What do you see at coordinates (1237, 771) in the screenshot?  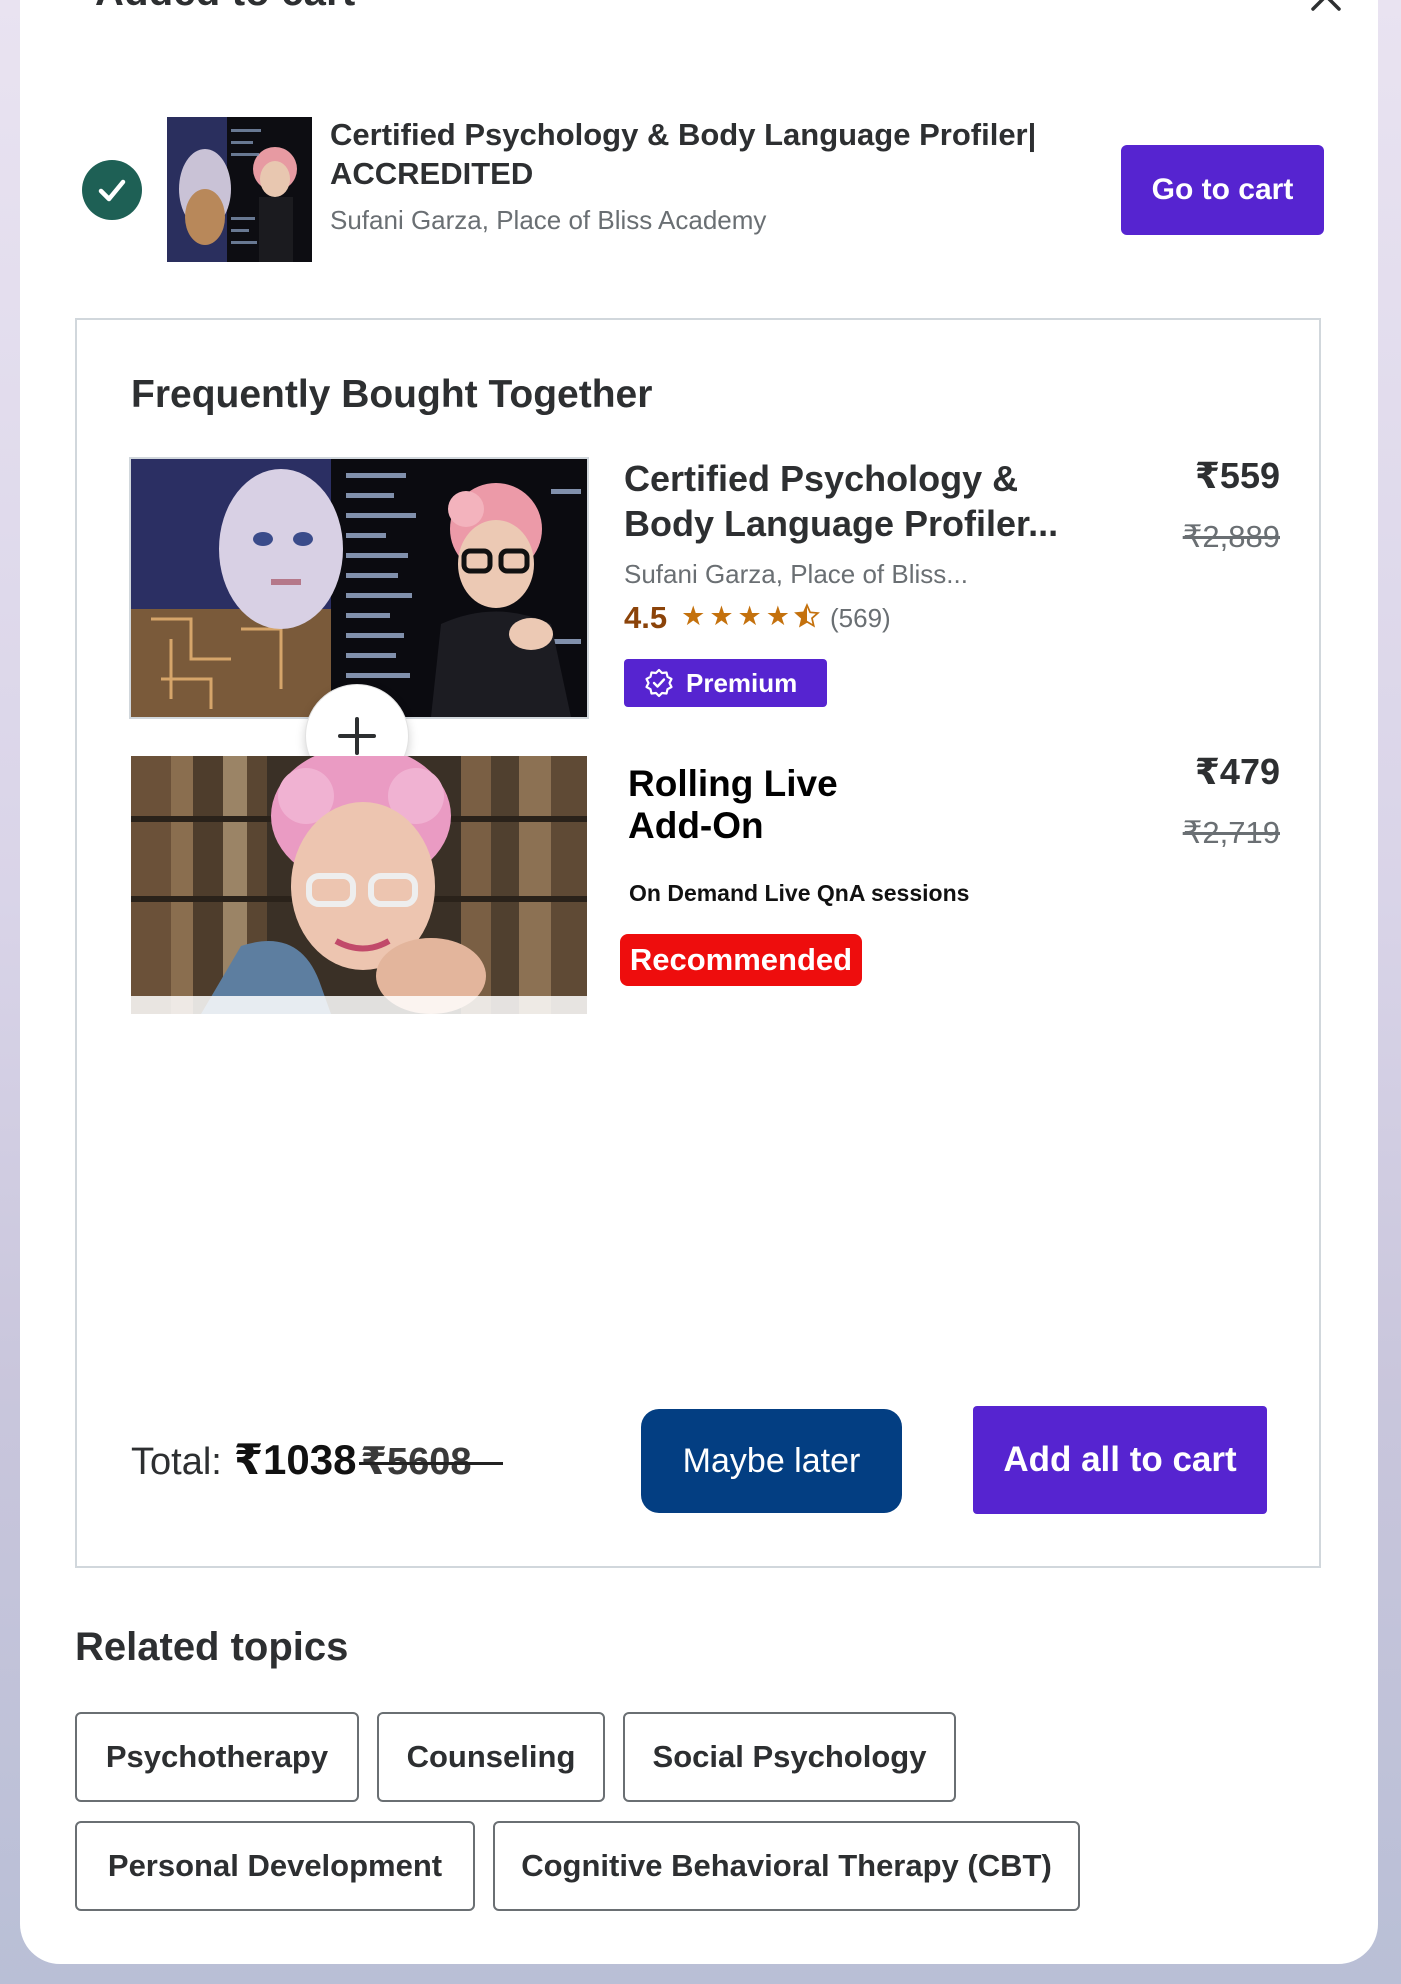 I see `course2-price: ₹479` at bounding box center [1237, 771].